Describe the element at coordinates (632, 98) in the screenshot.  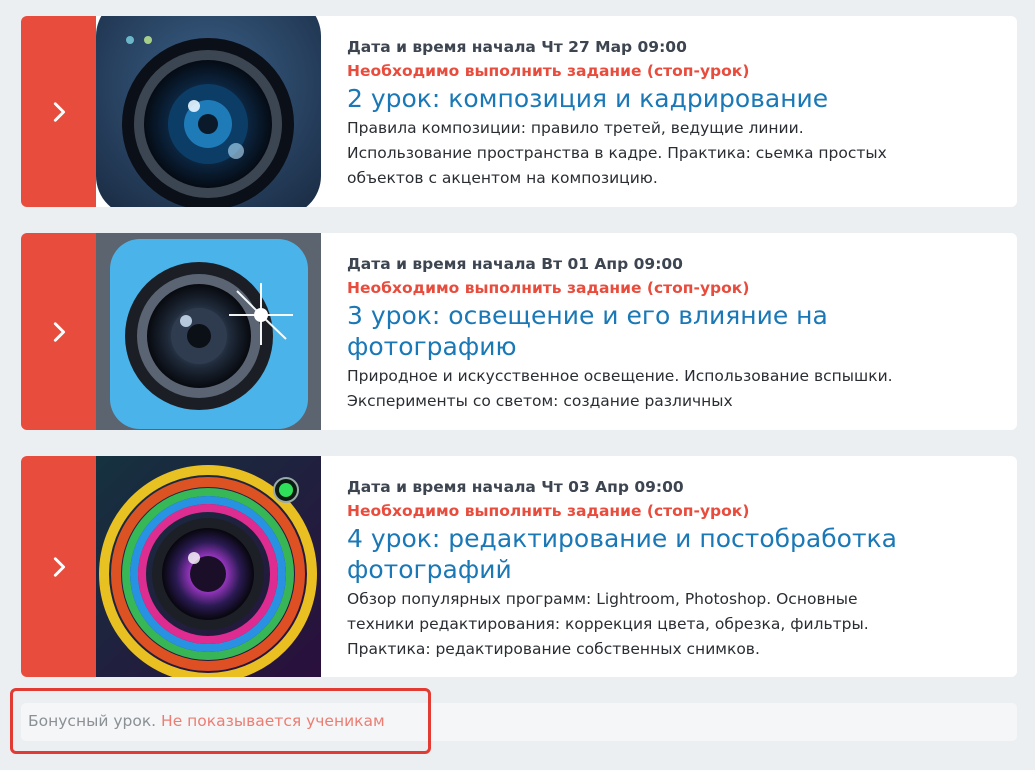
I see `lesson-title-link: 2 урок: композиция и кадрирование` at that location.